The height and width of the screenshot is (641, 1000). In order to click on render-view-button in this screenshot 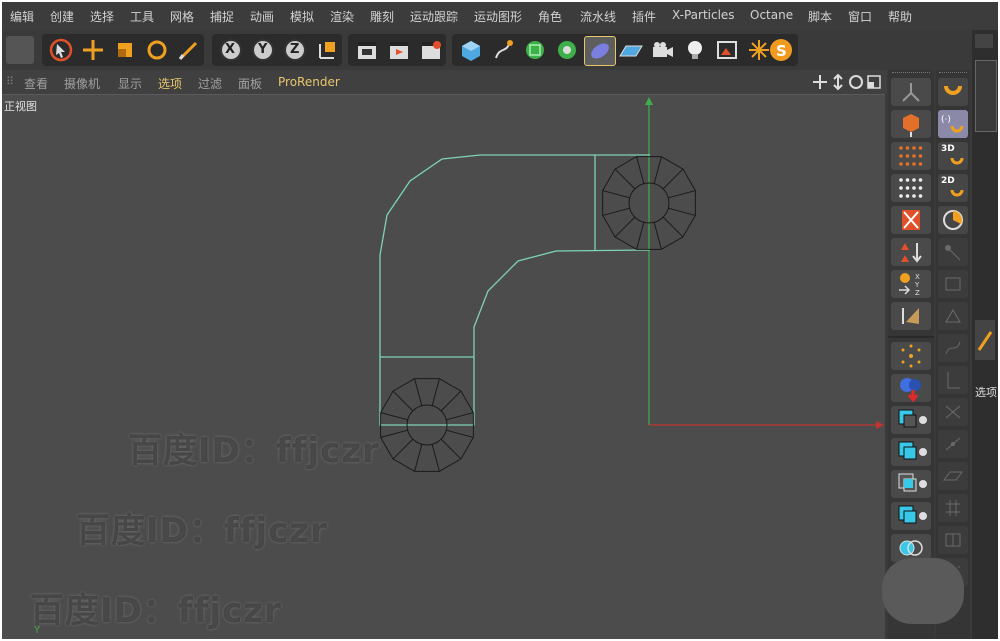, I will do `click(367, 50)`.